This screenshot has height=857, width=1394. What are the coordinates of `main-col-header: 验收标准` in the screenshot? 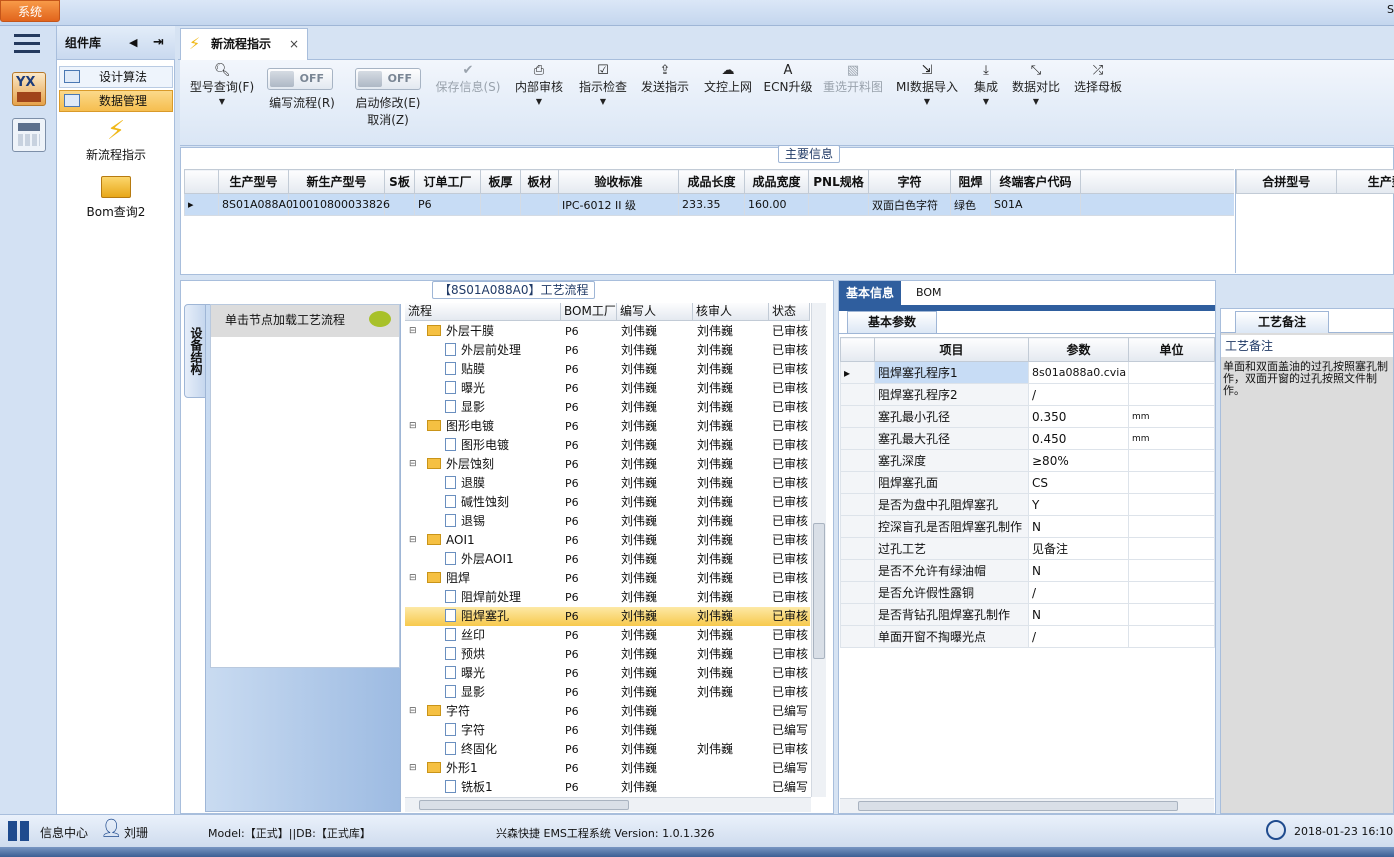 It's located at (618, 181).